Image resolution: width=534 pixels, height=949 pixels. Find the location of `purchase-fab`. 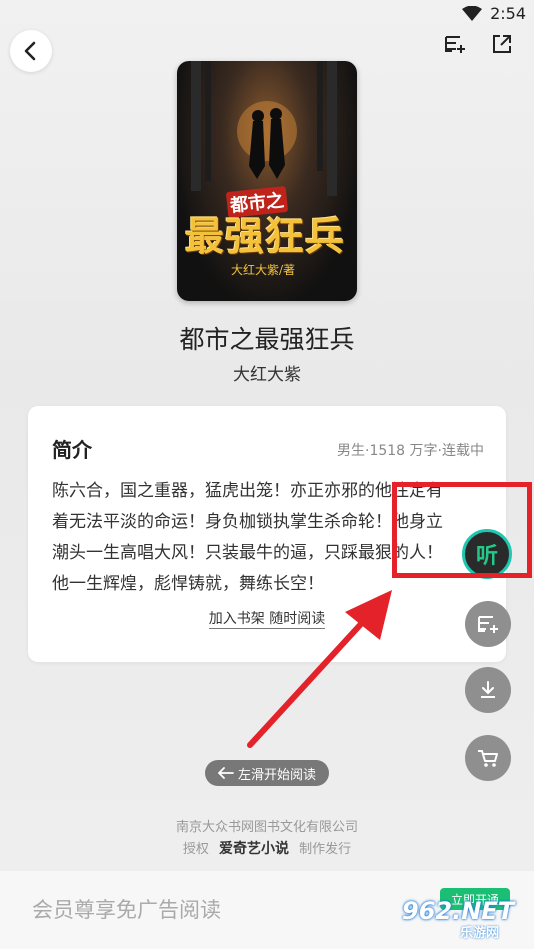

purchase-fab is located at coordinates (488, 758).